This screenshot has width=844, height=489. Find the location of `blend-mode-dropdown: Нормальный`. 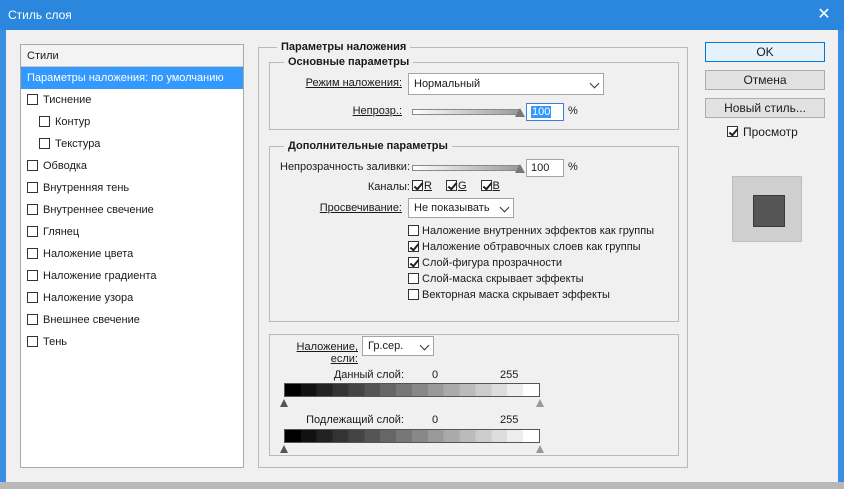

blend-mode-dropdown: Нормальный is located at coordinates (506, 84).